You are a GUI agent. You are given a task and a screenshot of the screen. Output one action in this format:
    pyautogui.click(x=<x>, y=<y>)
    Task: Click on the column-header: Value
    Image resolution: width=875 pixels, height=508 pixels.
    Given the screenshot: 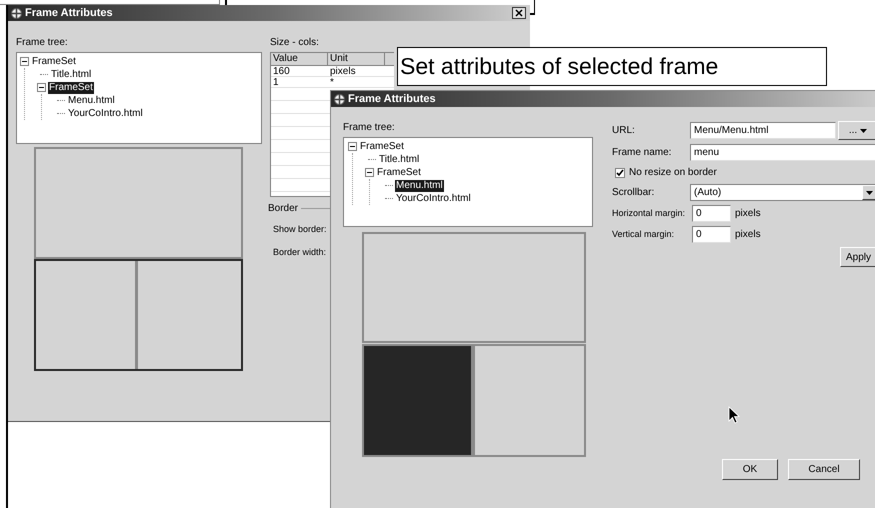 What is the action you would take?
    pyautogui.click(x=299, y=59)
    